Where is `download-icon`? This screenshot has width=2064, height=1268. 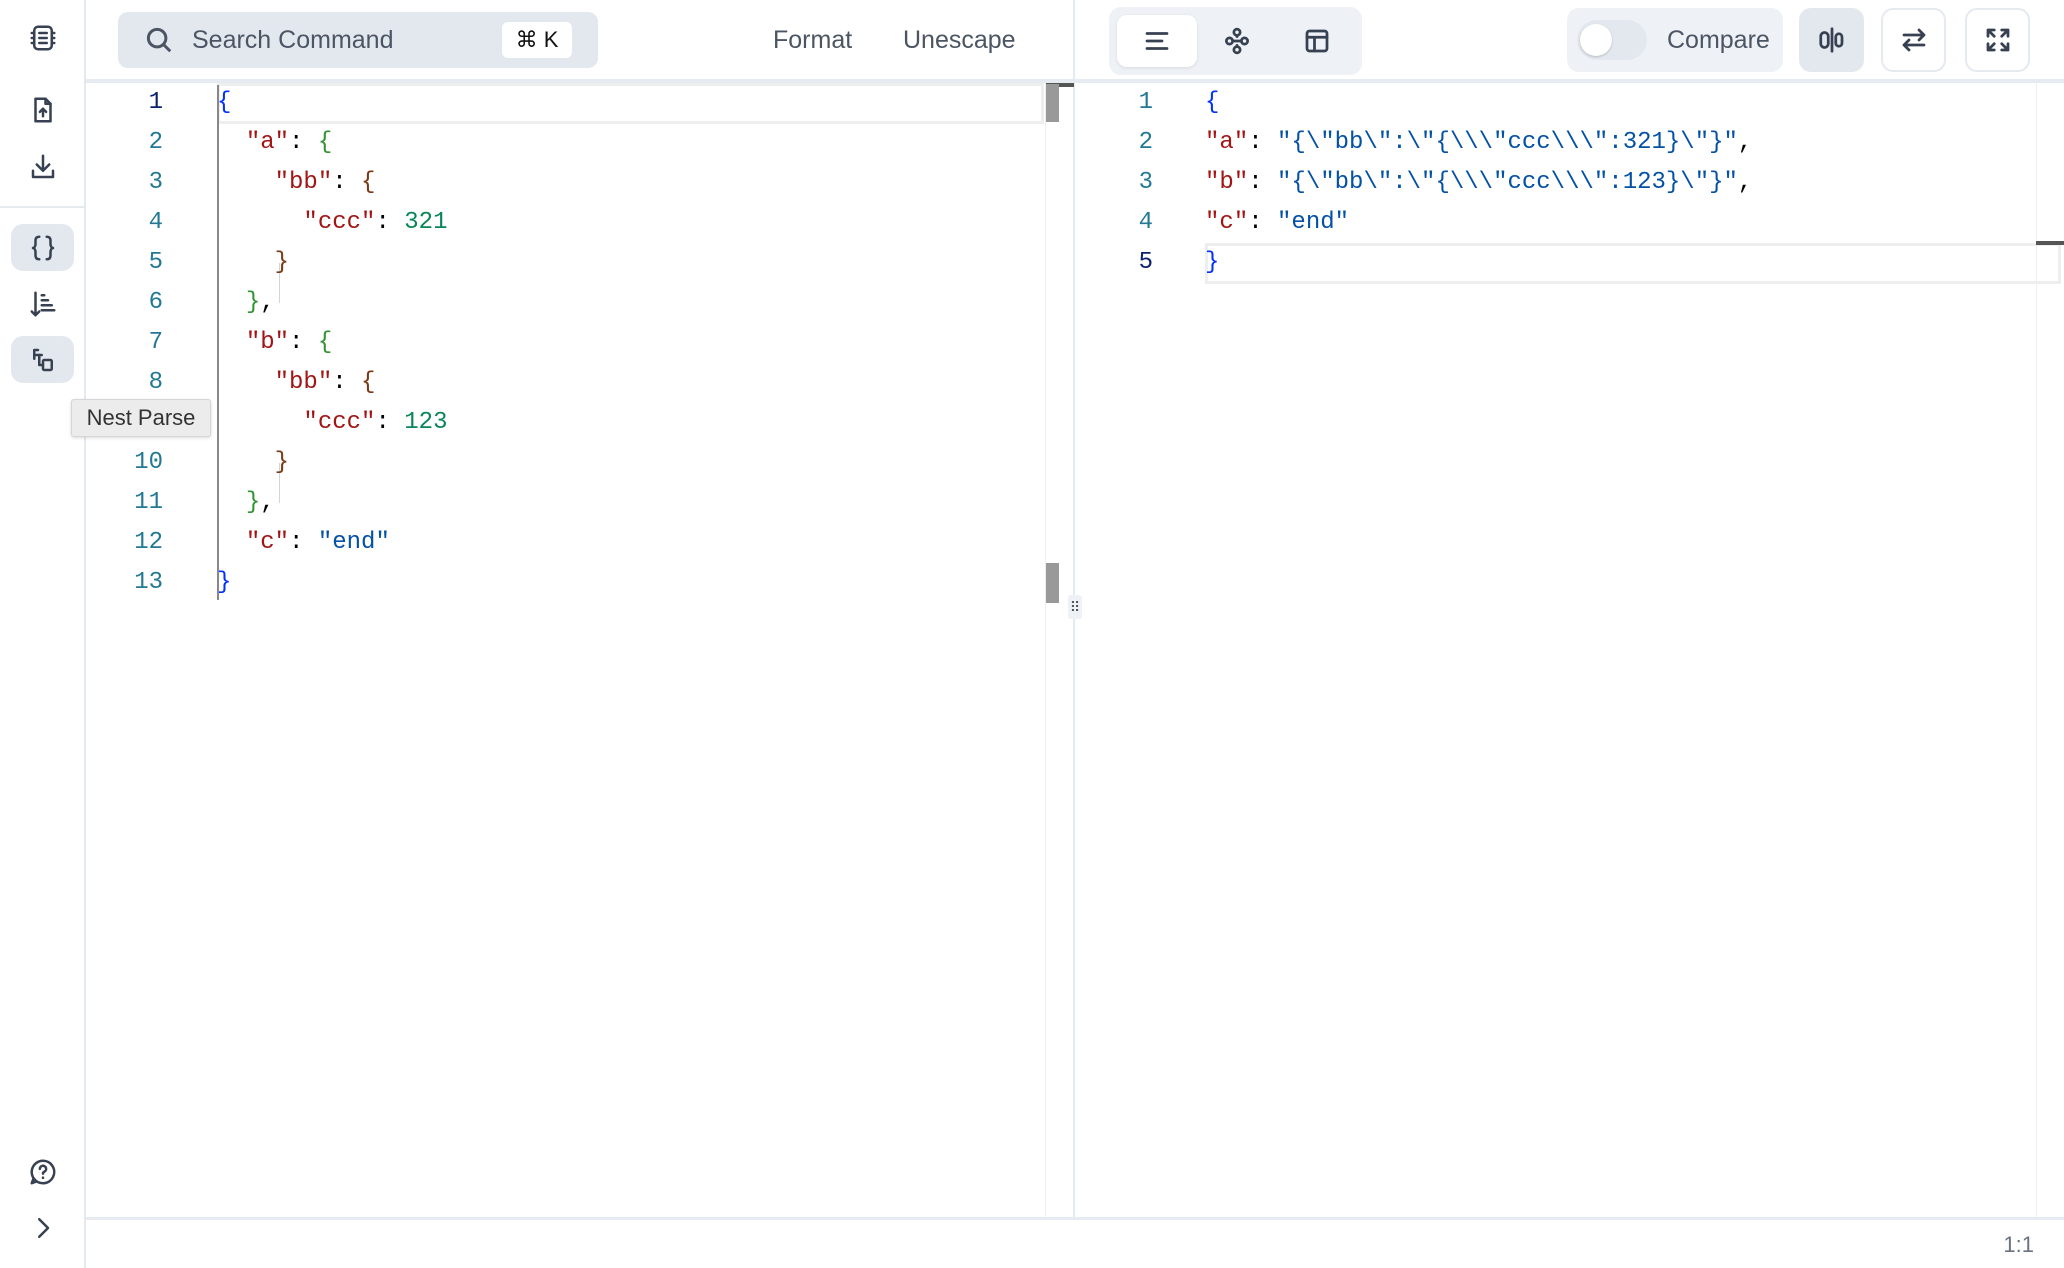 download-icon is located at coordinates (42, 166).